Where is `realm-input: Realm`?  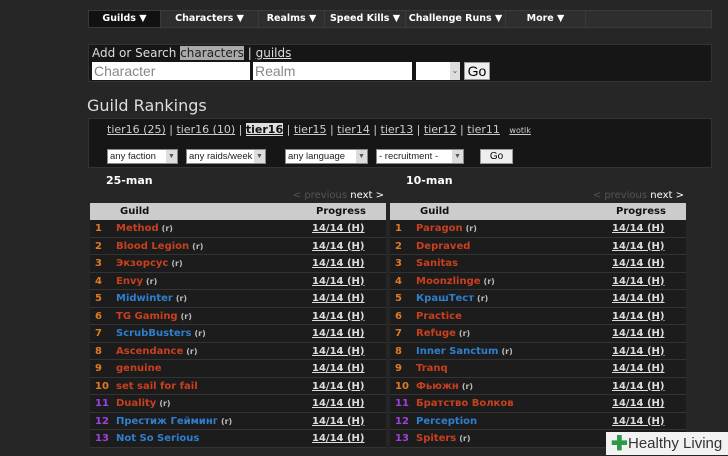 realm-input: Realm is located at coordinates (332, 71).